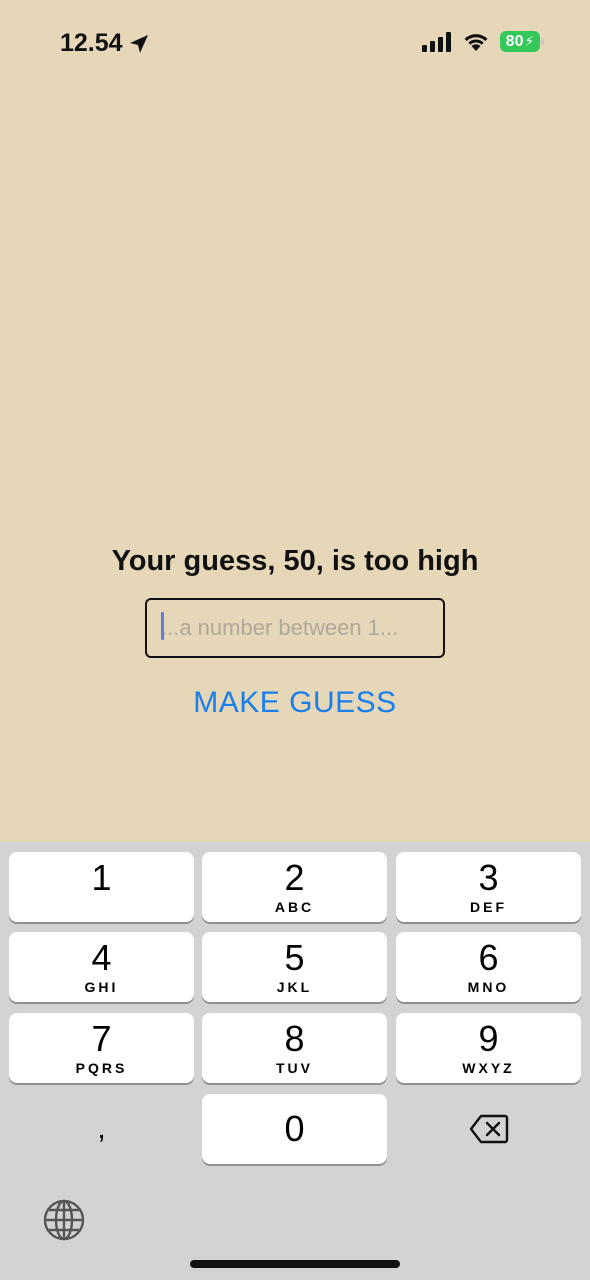  What do you see at coordinates (101, 1068) in the screenshot?
I see `key-letters: PQRS` at bounding box center [101, 1068].